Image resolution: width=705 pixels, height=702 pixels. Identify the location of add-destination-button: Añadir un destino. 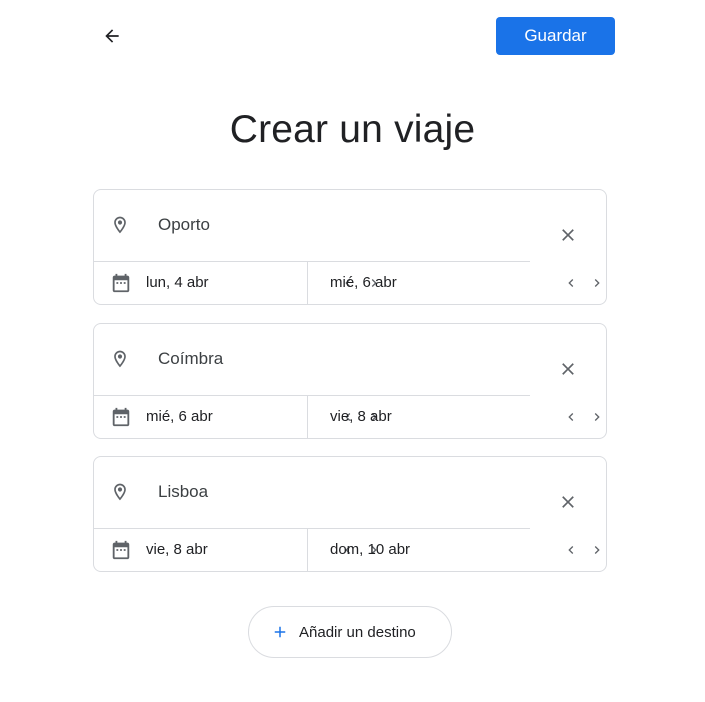
(350, 632).